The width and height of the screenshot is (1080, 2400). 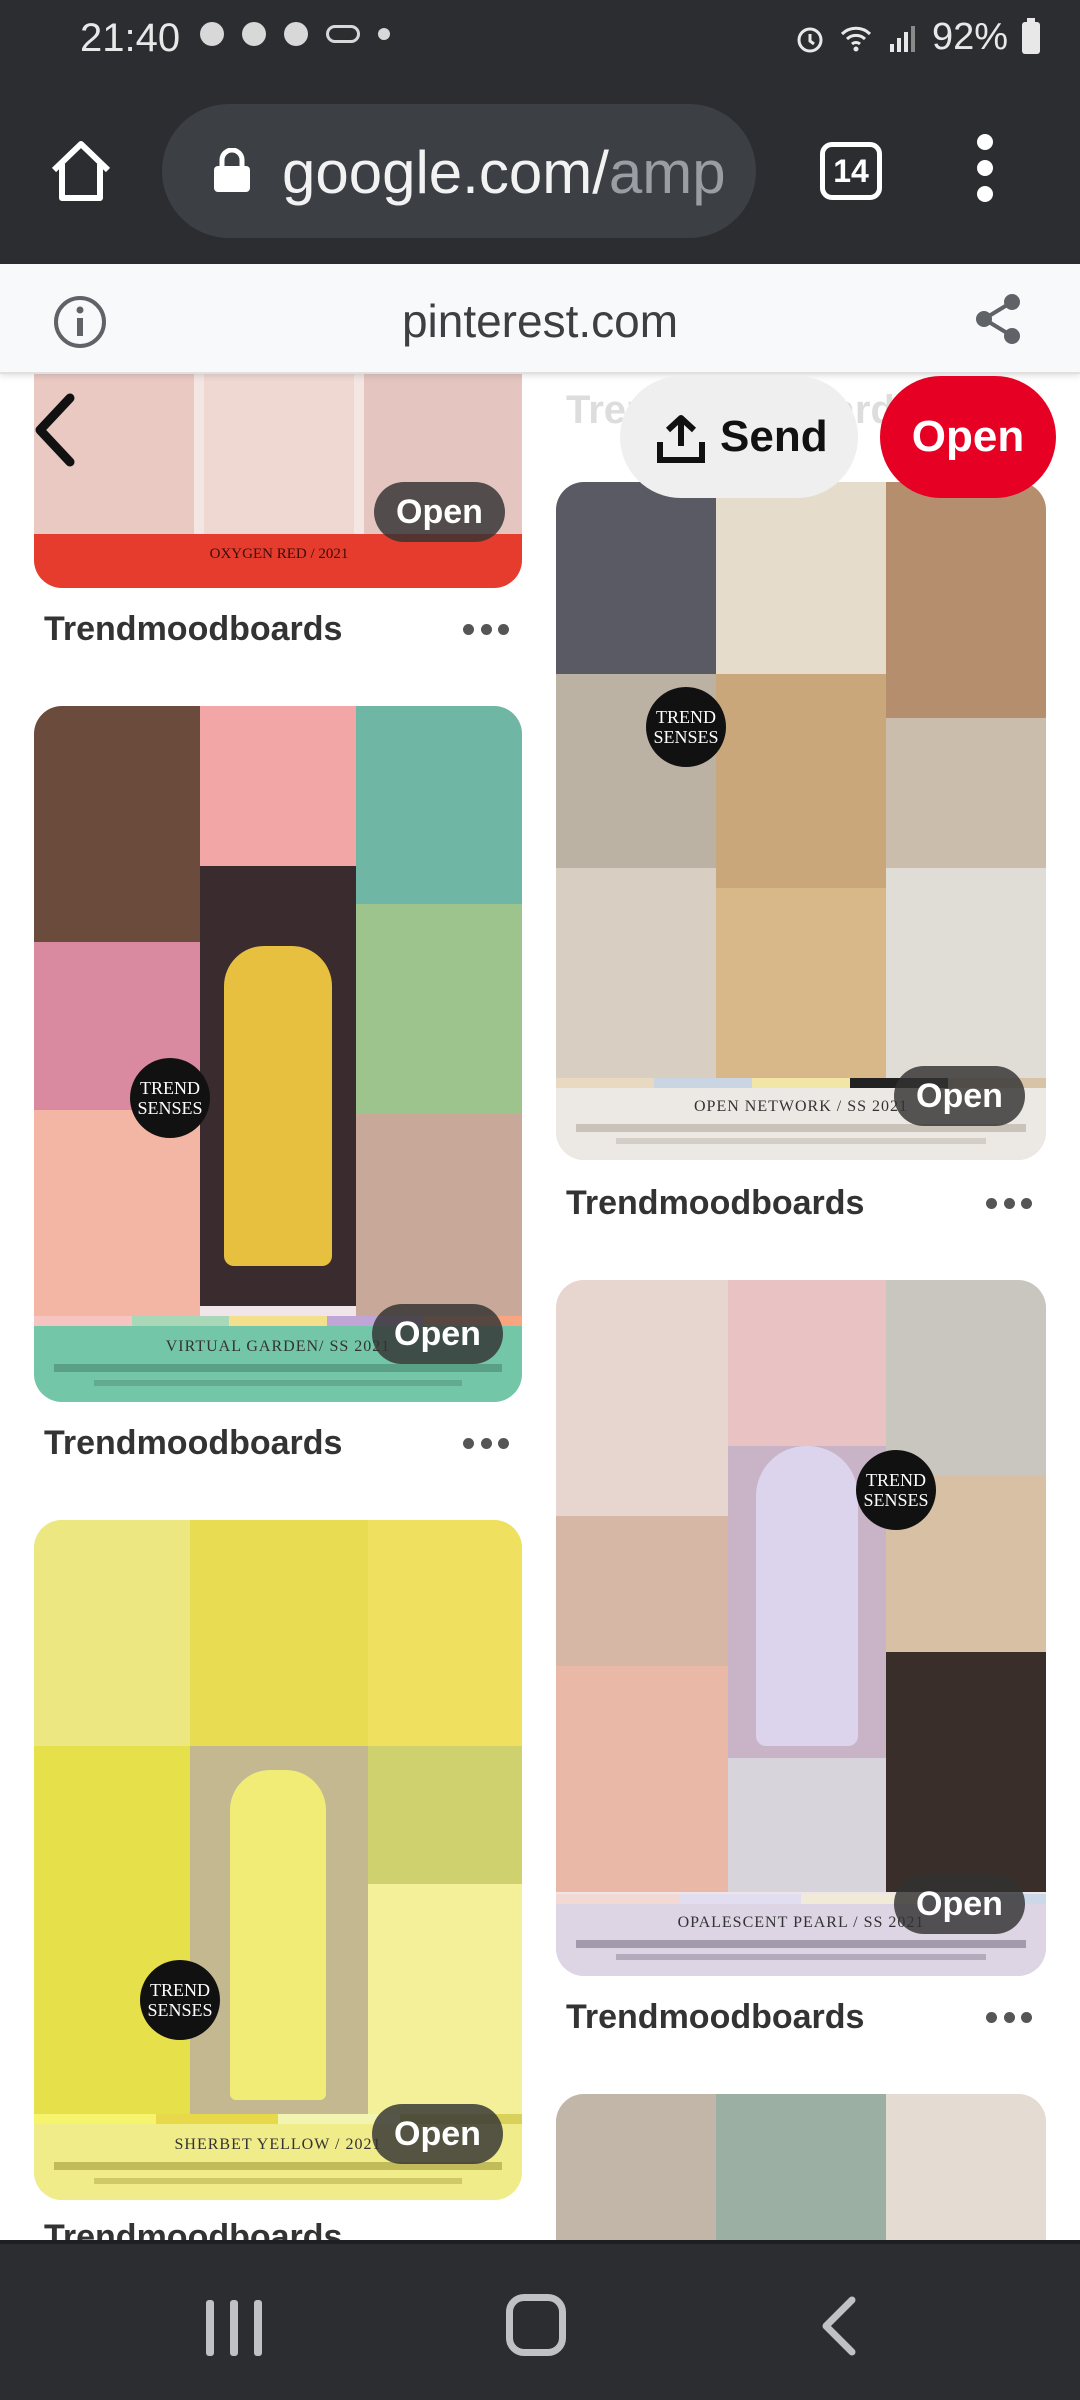 I want to click on url-domain: google.com/, so click(x=445, y=172).